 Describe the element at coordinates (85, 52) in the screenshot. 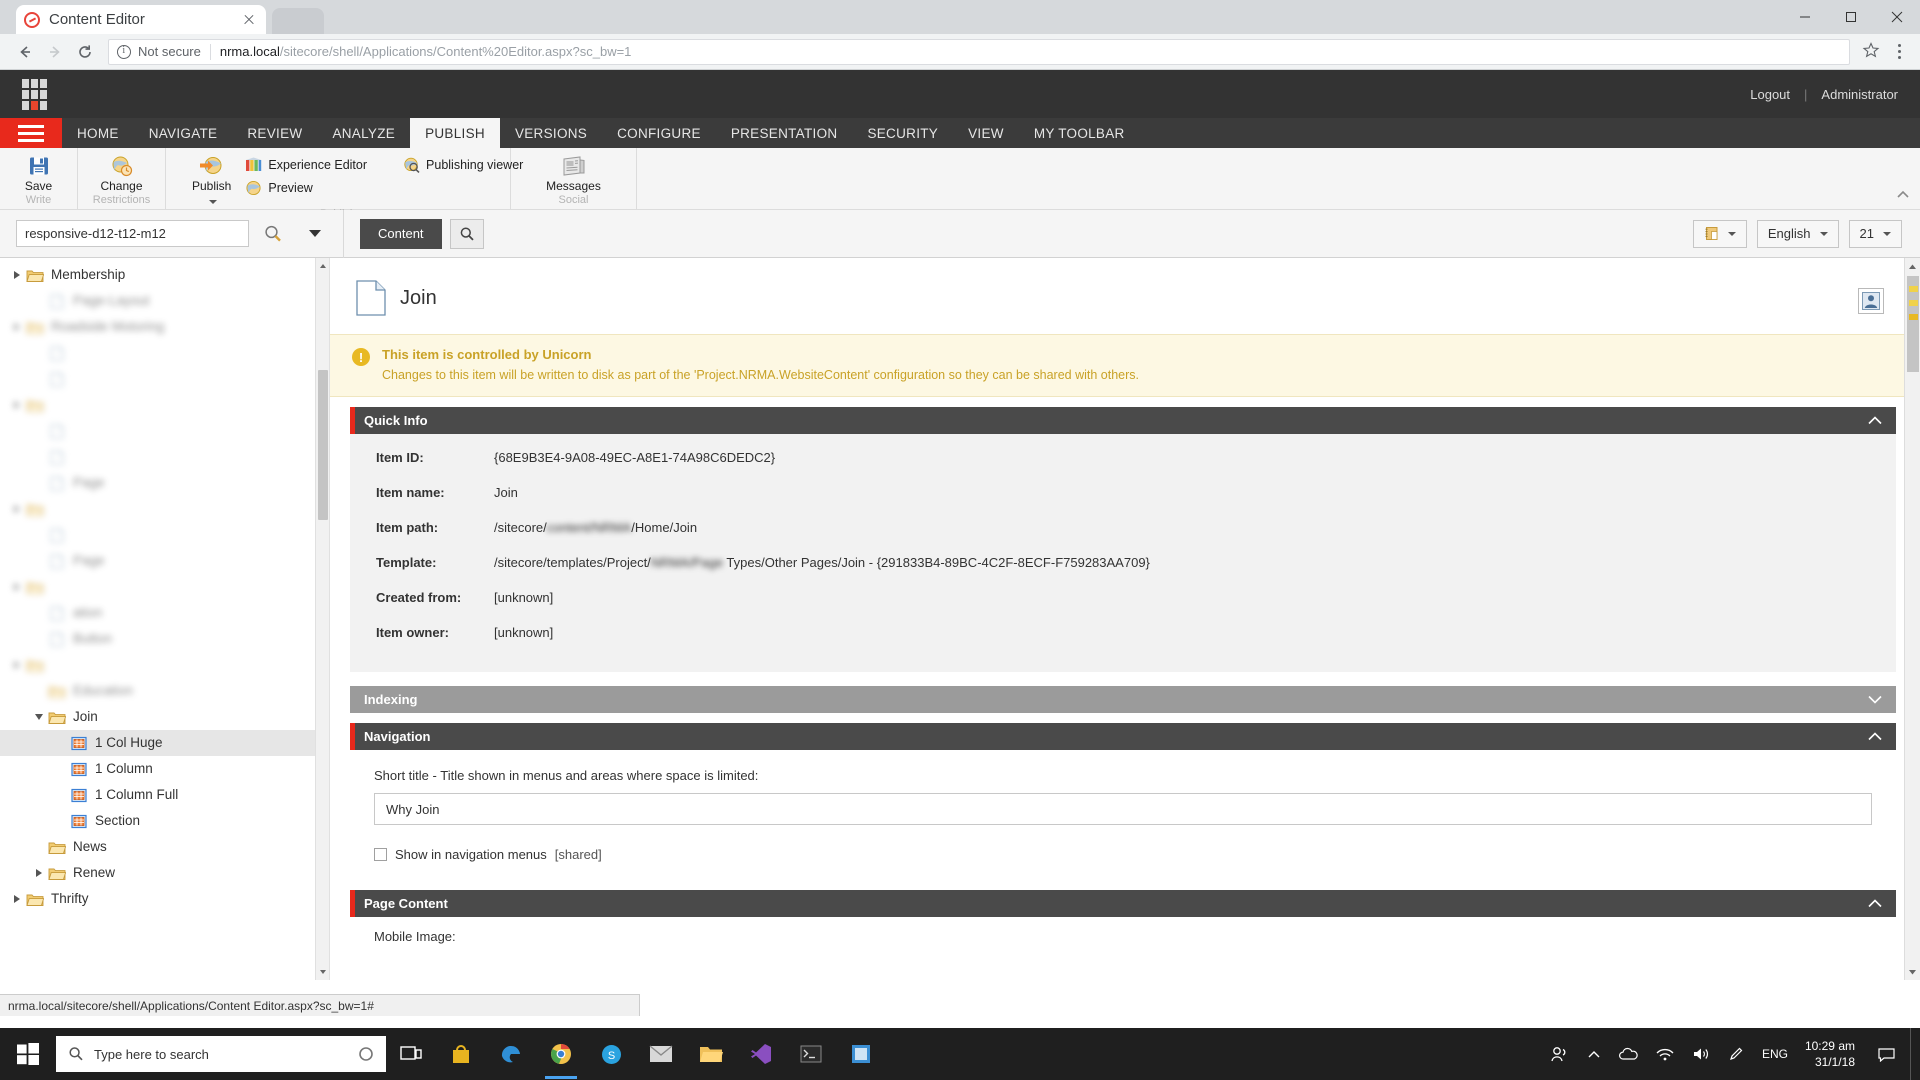

I see `reload-button` at that location.